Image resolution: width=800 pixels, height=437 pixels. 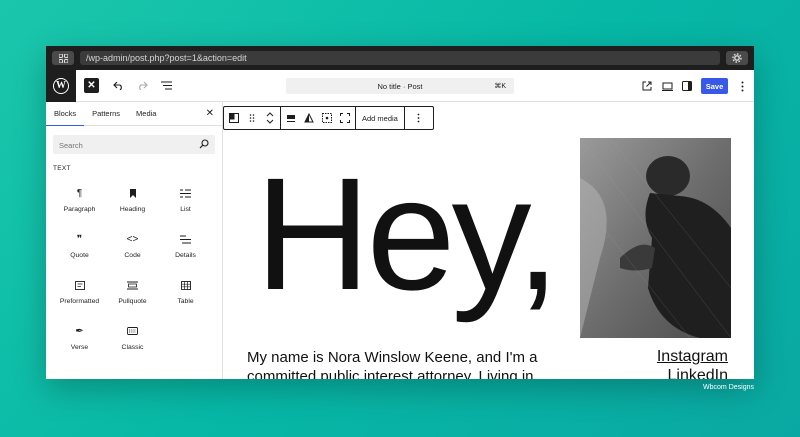 What do you see at coordinates (62, 168) in the screenshot?
I see `section-title: TEXT` at bounding box center [62, 168].